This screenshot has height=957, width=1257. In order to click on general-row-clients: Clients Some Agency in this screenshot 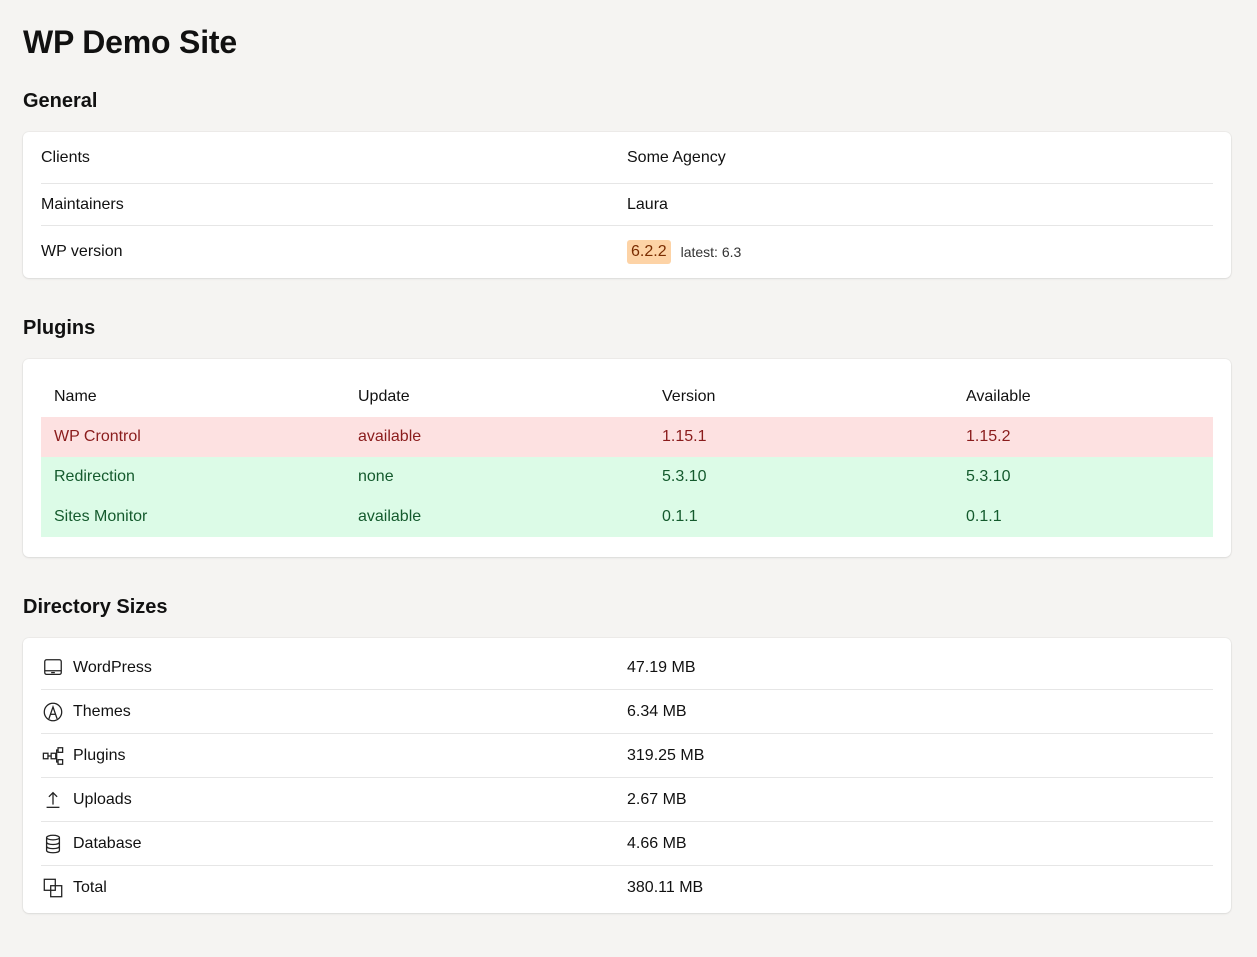, I will do `click(627, 158)`.